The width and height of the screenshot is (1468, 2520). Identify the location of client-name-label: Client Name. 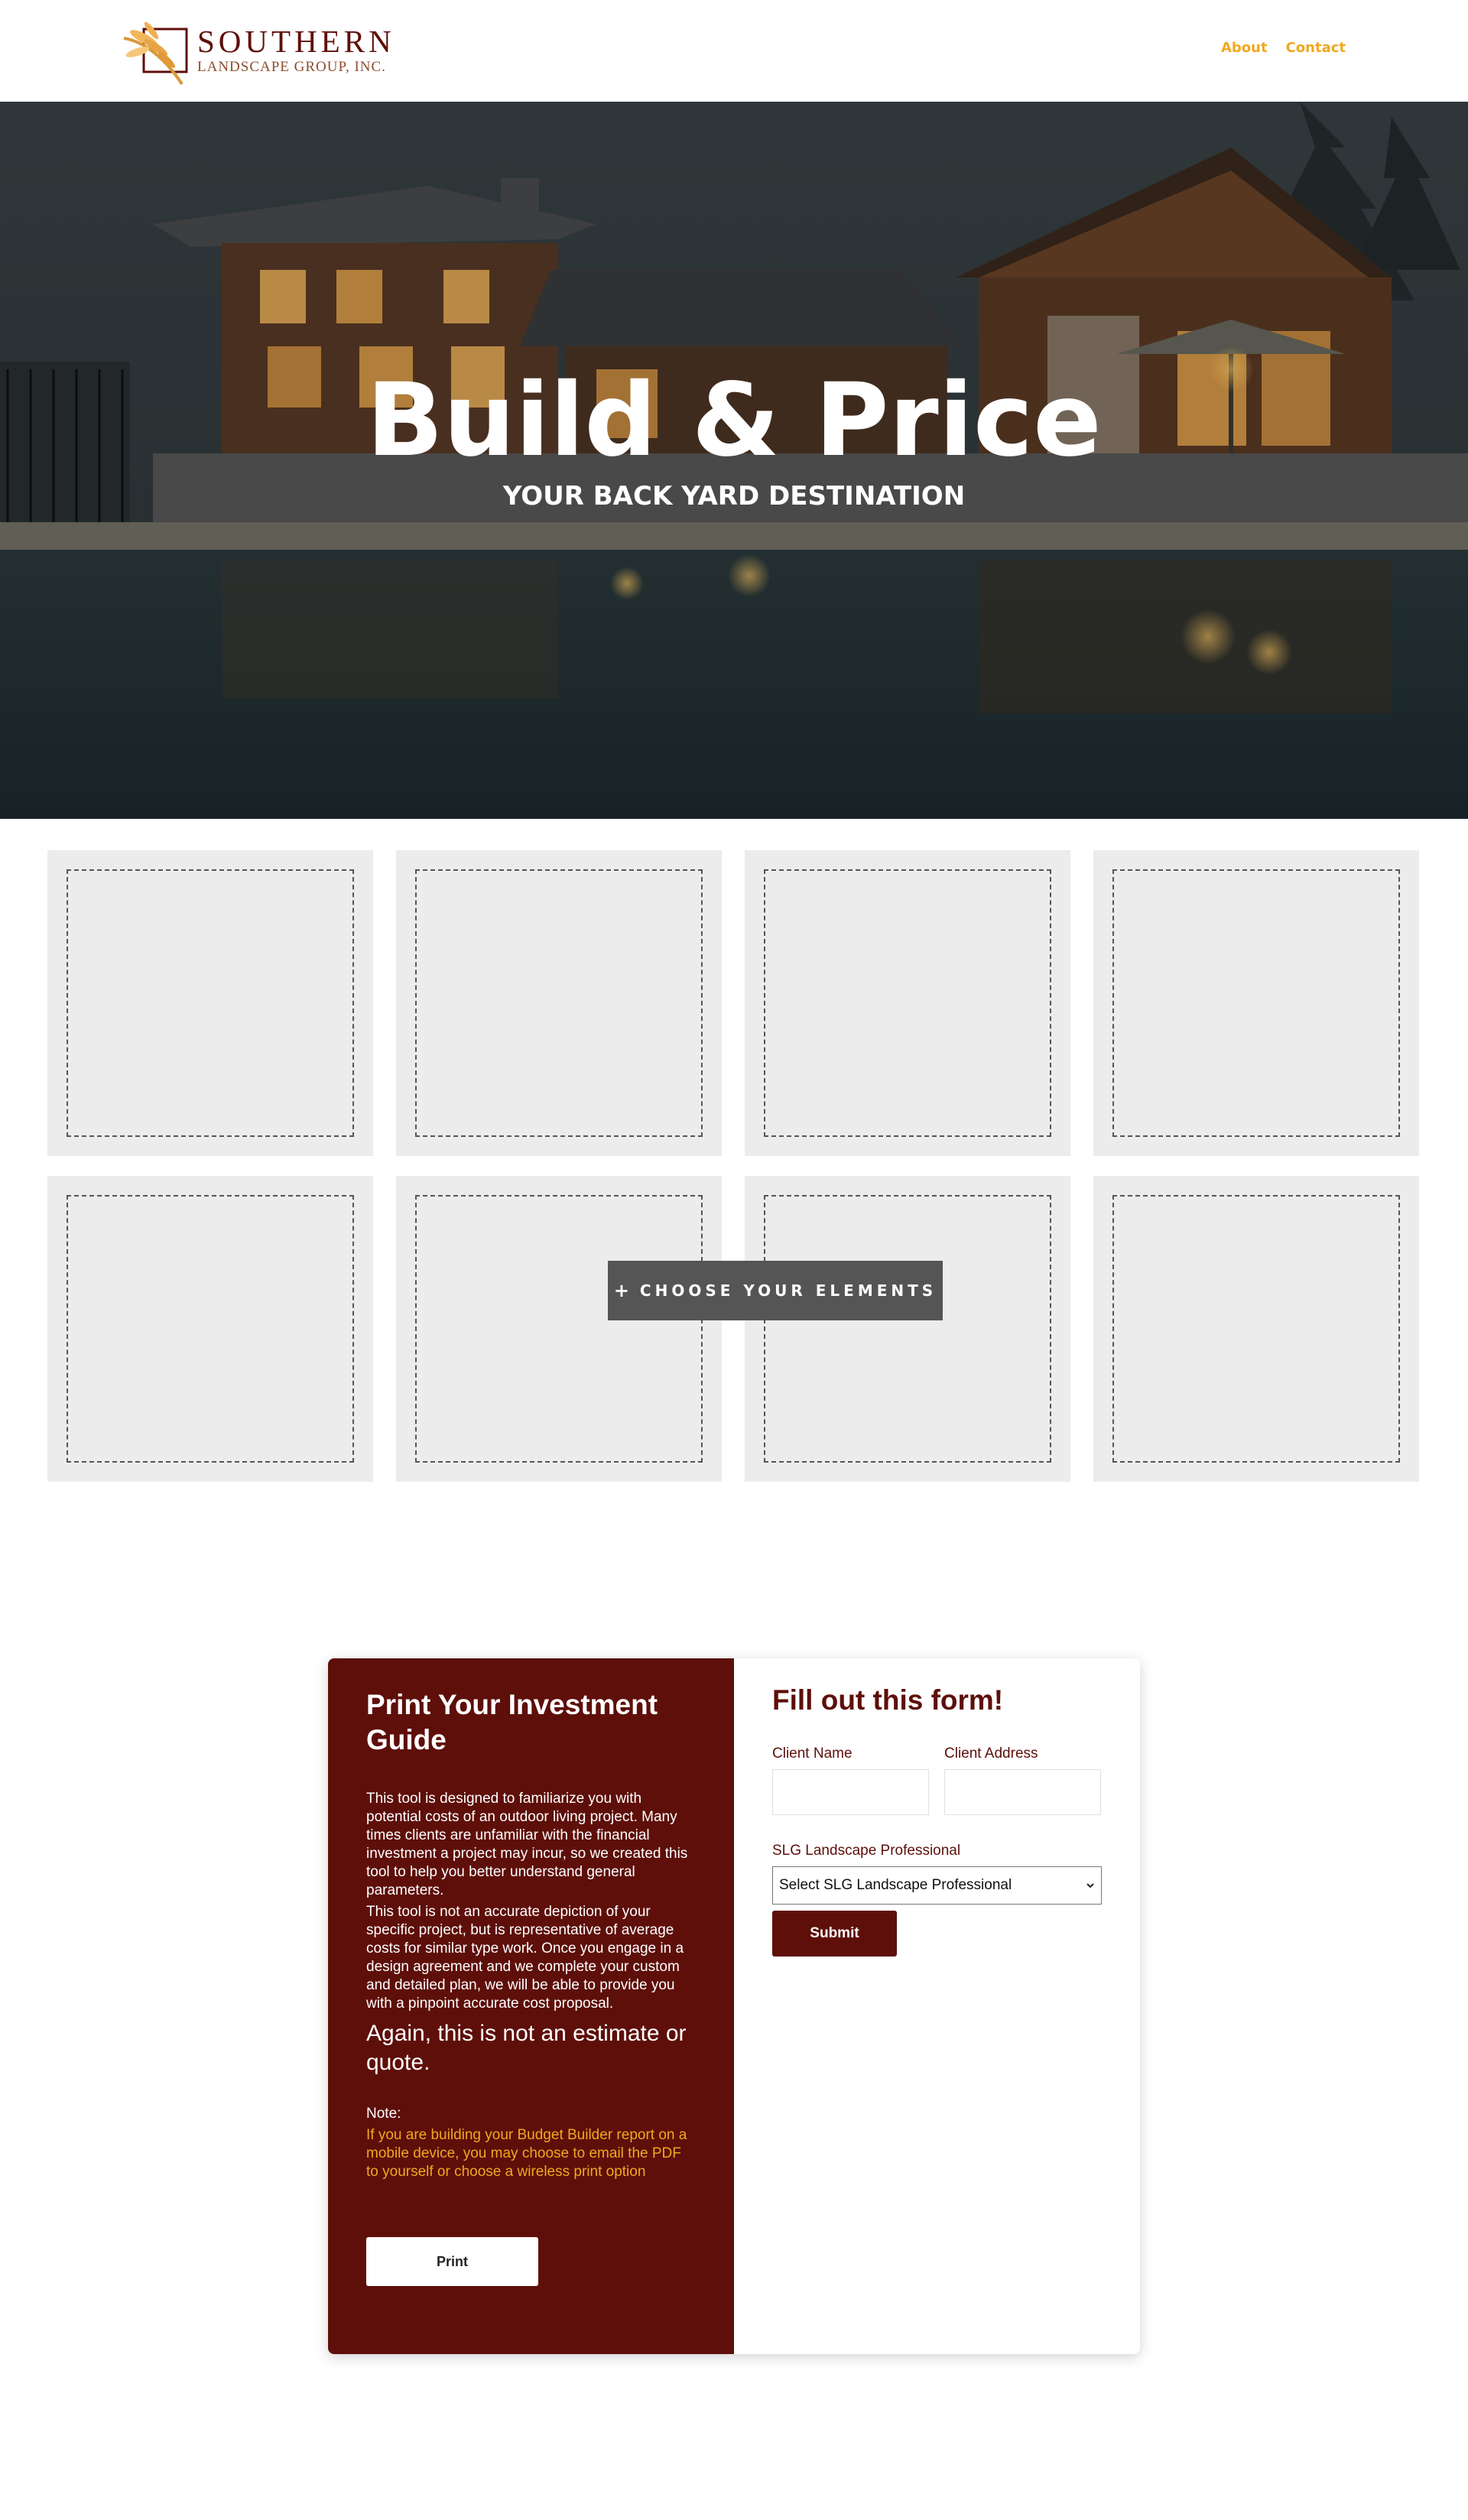
(812, 1753).